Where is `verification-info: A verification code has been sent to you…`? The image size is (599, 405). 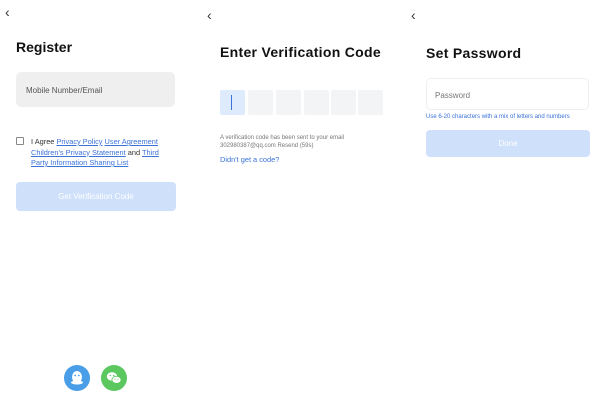 verification-info: A verification code has been sent to you… is located at coordinates (282, 142).